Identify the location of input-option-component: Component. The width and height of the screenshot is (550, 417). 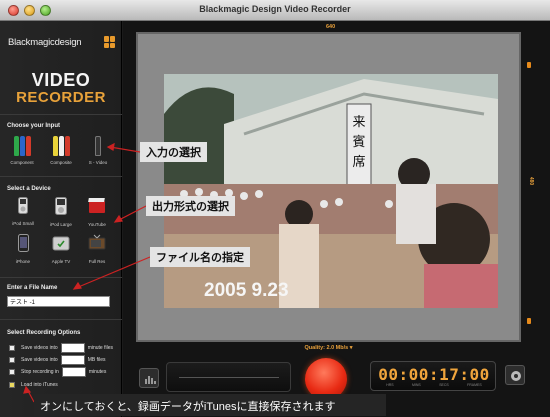
(22, 150).